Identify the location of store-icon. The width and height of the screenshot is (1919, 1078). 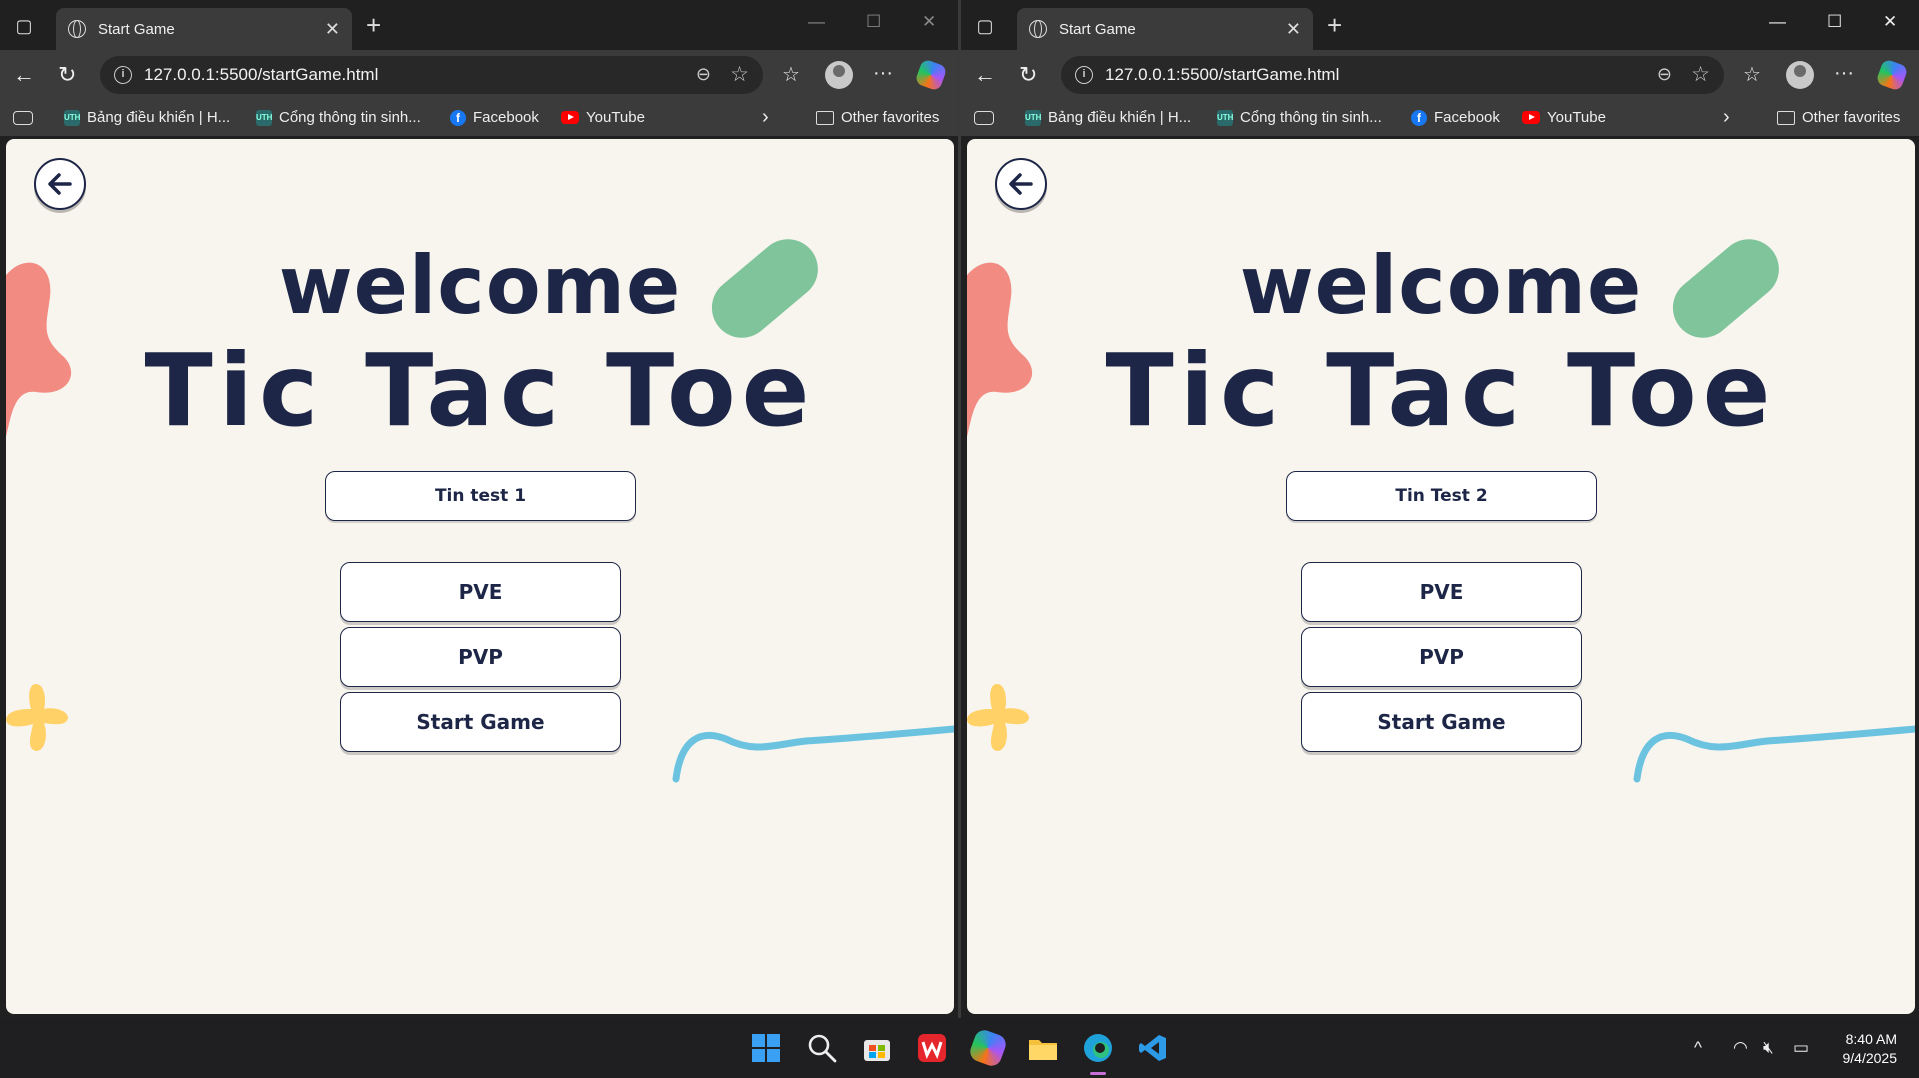
(877, 1048).